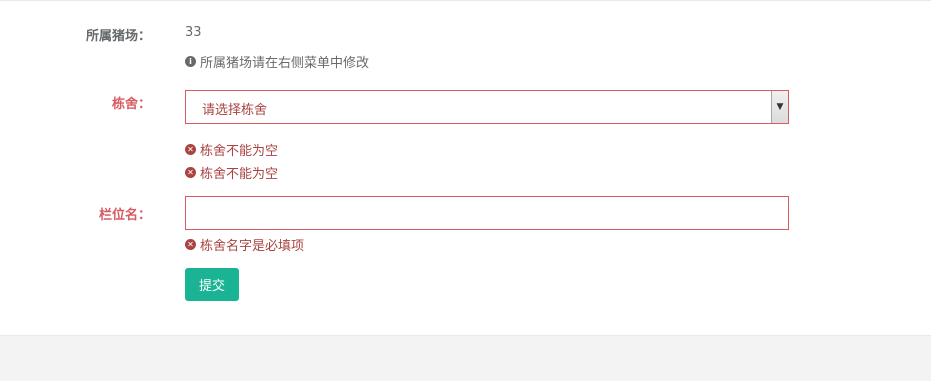 The image size is (931, 381). What do you see at coordinates (193, 32) in the screenshot?
I see `farm-value: 33` at bounding box center [193, 32].